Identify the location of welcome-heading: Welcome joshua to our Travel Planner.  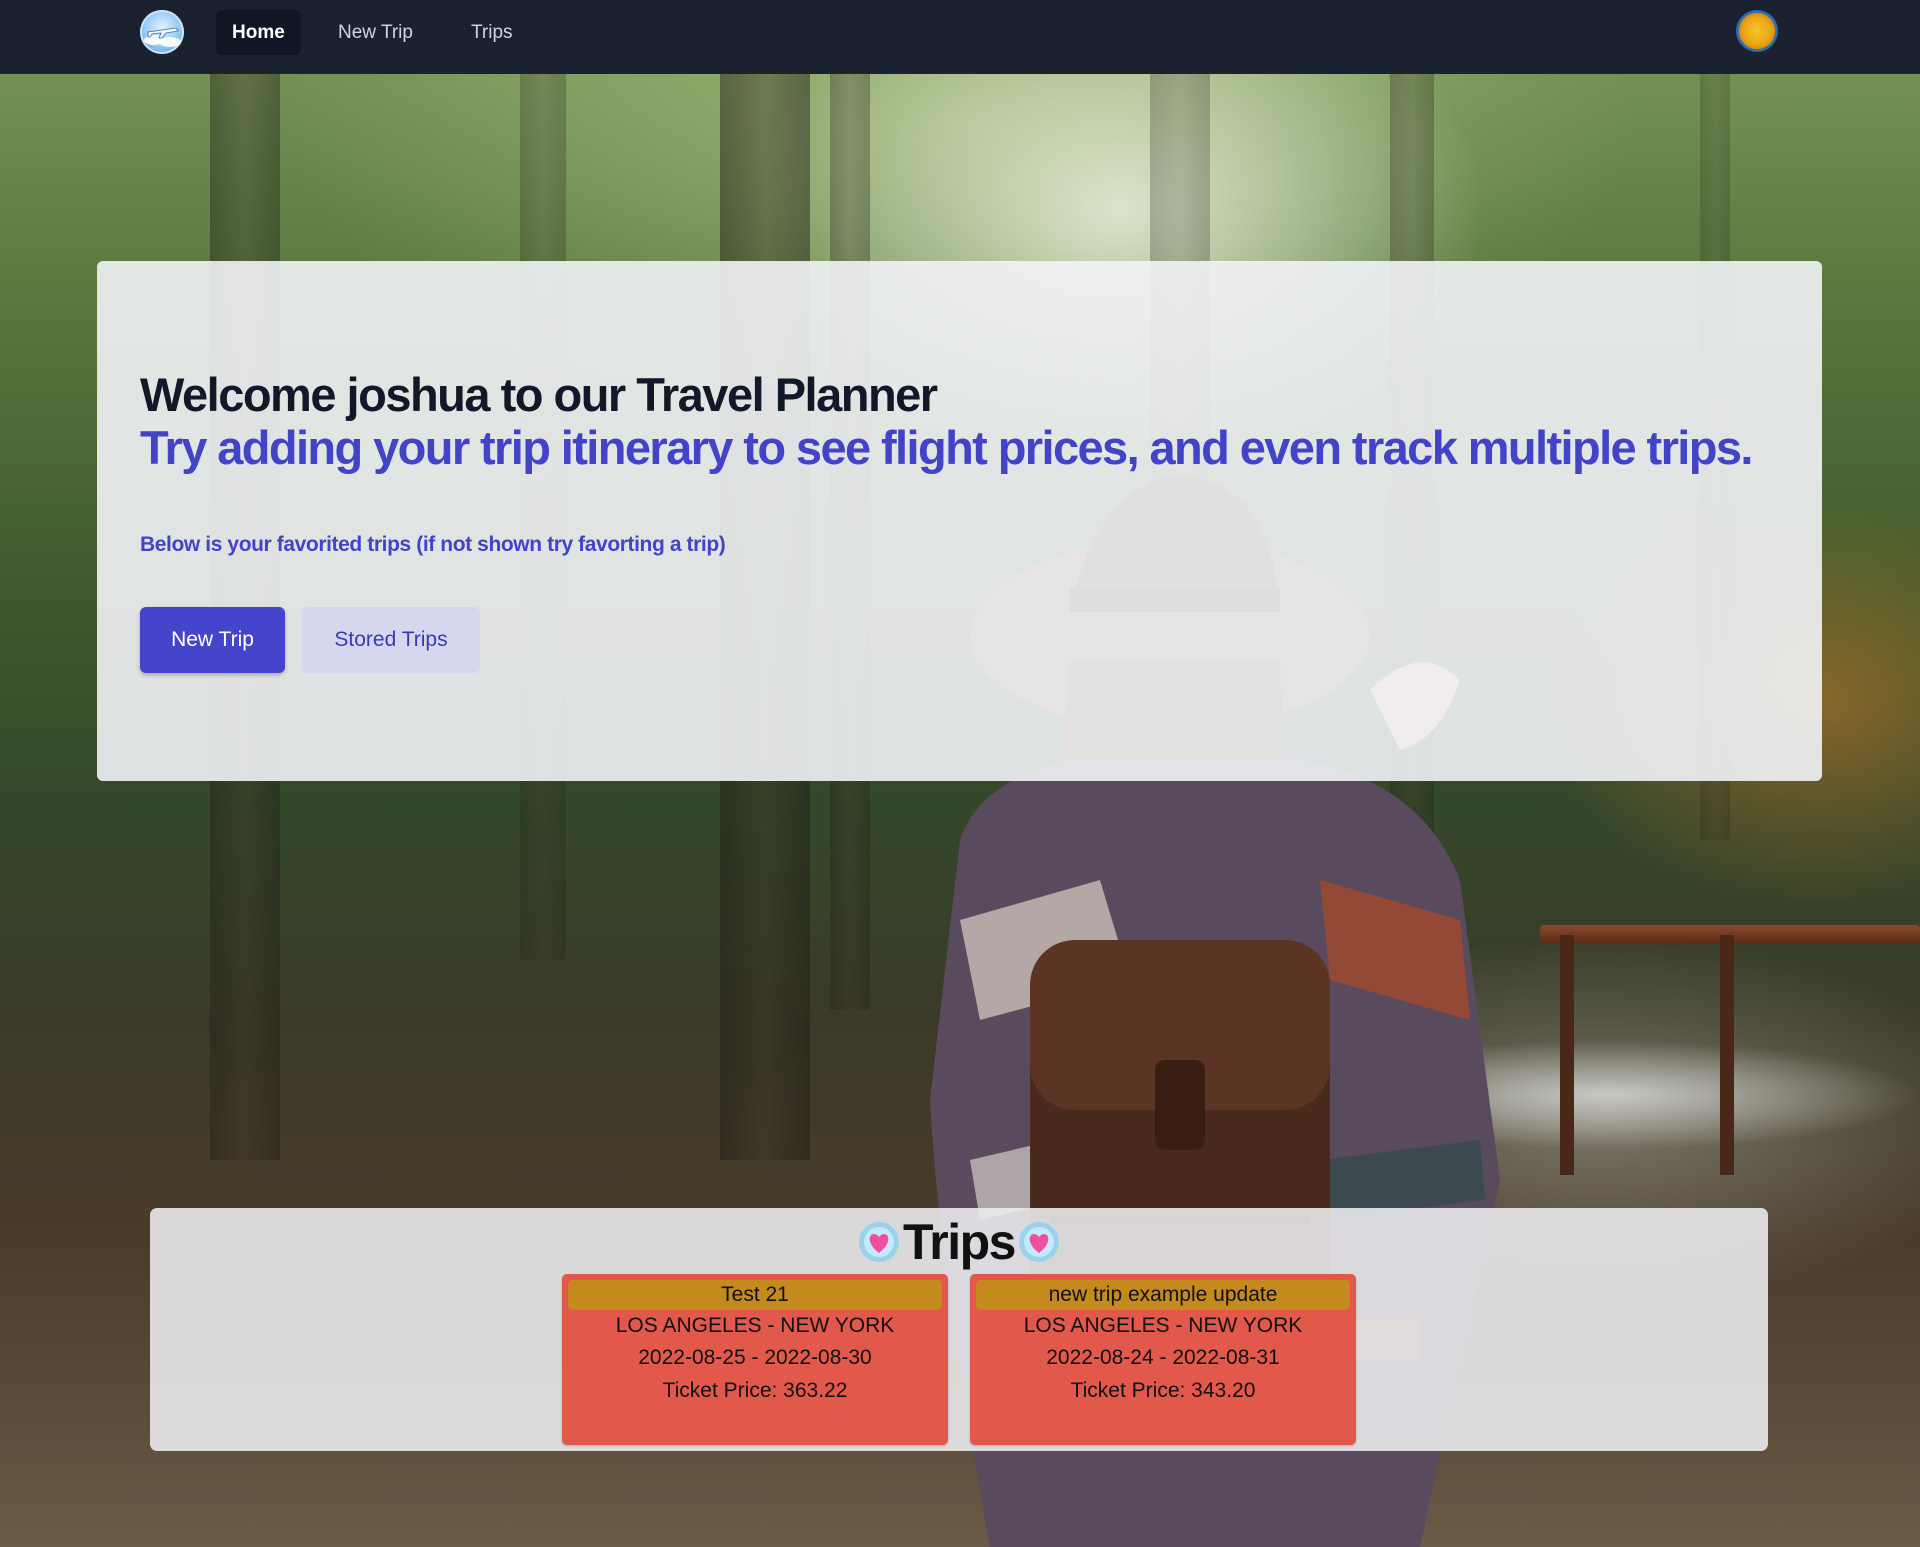
(539, 394).